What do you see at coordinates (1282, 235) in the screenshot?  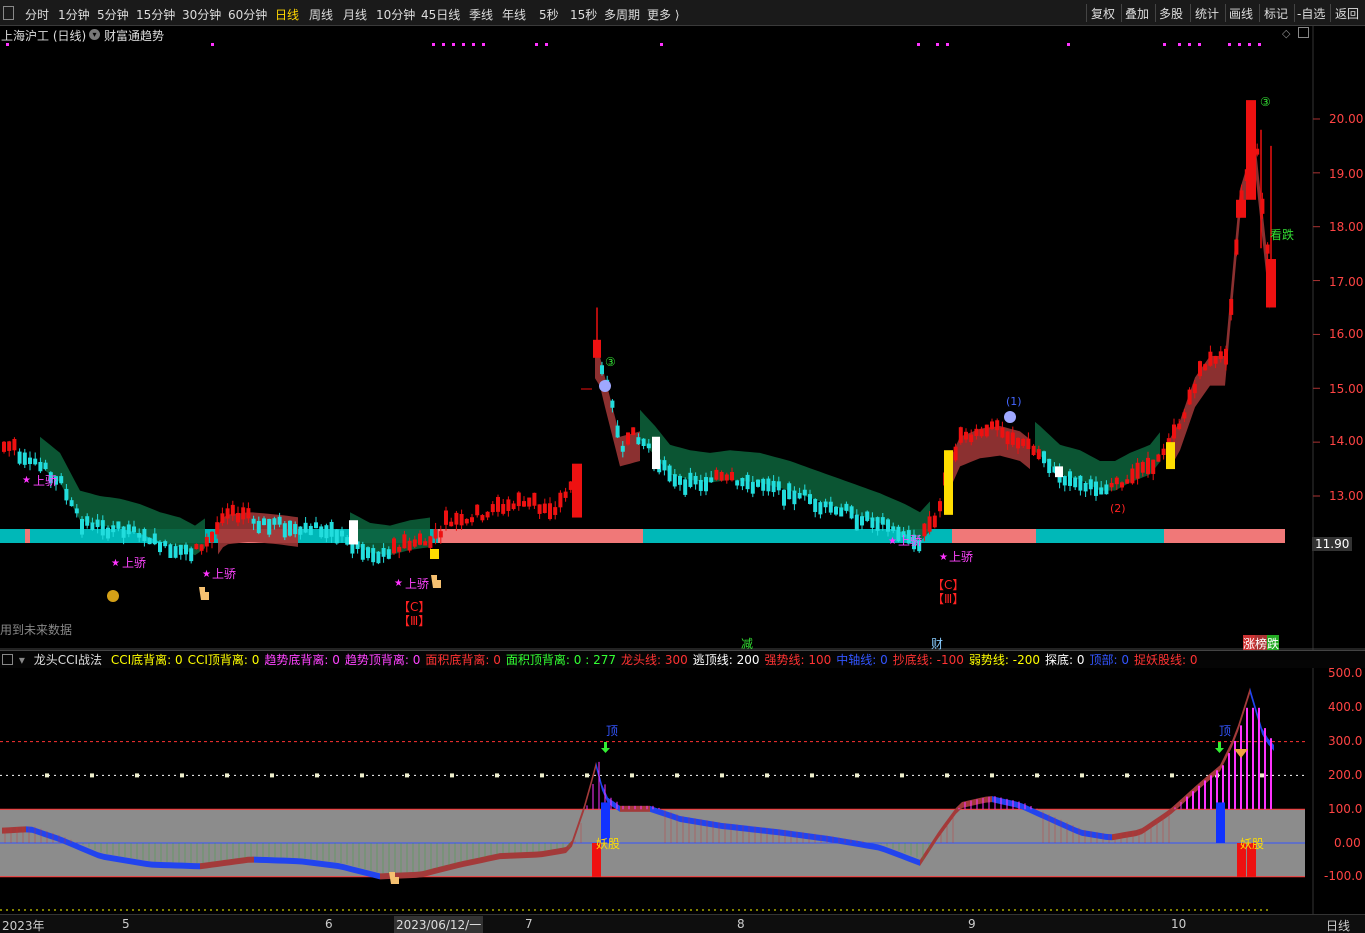 I see `bearish-signal: 看跌` at bounding box center [1282, 235].